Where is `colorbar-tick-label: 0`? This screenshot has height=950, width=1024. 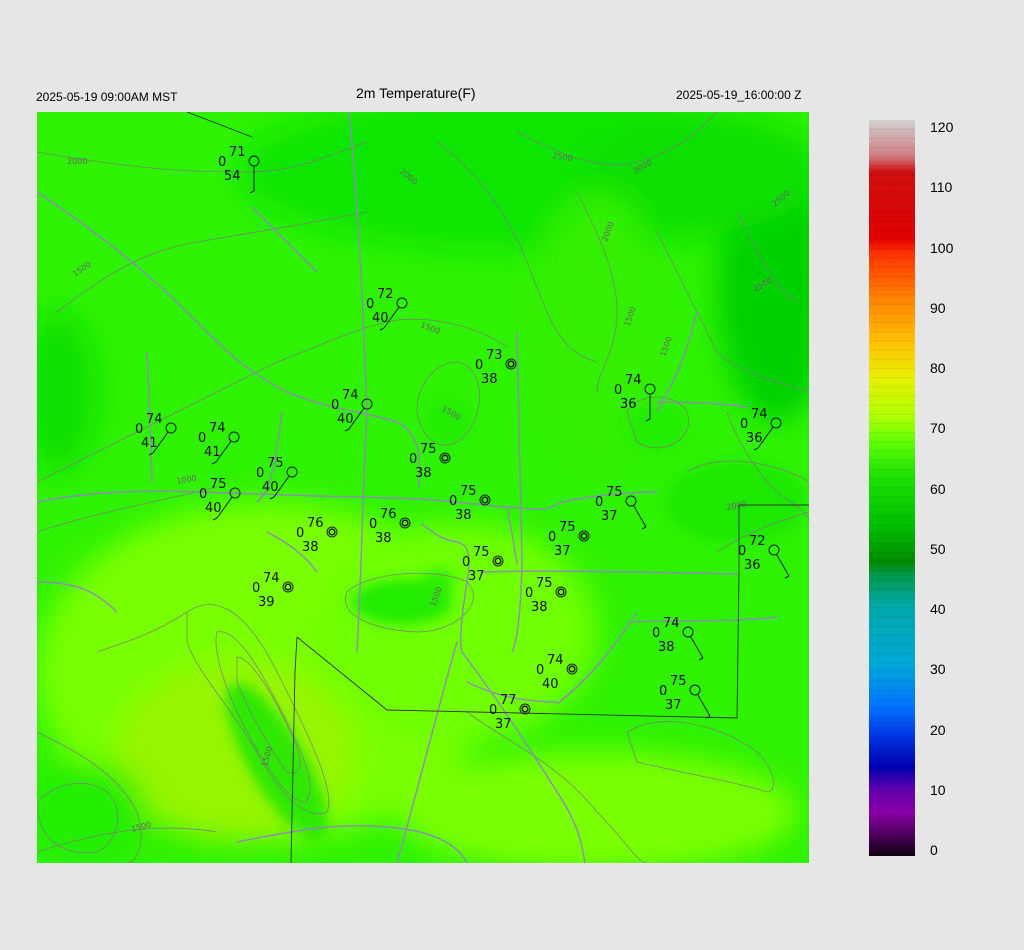 colorbar-tick-label: 0 is located at coordinates (934, 850).